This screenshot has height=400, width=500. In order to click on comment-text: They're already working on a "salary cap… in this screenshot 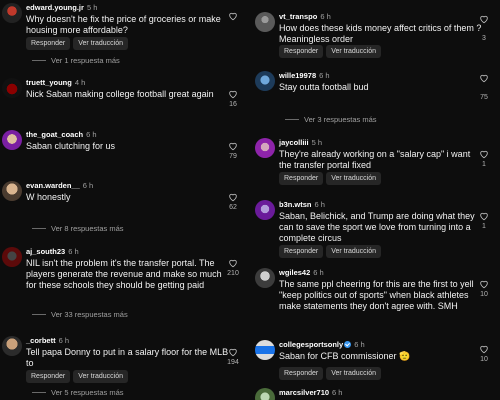, I will do `click(375, 159)`.